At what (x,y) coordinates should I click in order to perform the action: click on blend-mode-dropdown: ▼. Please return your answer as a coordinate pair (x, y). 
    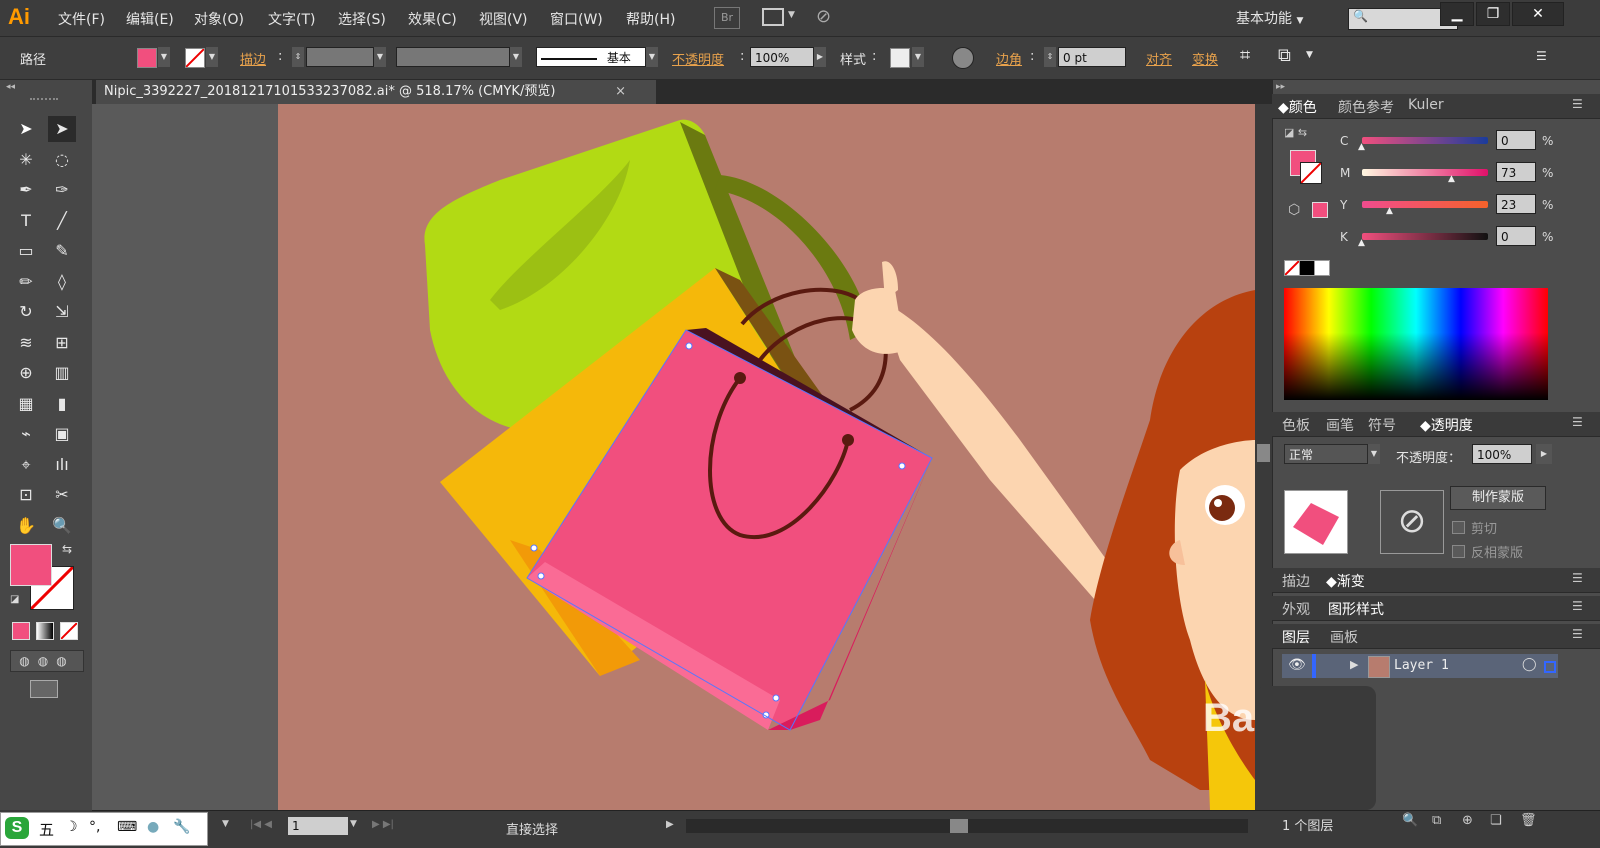
    Looking at the image, I should click on (1374, 454).